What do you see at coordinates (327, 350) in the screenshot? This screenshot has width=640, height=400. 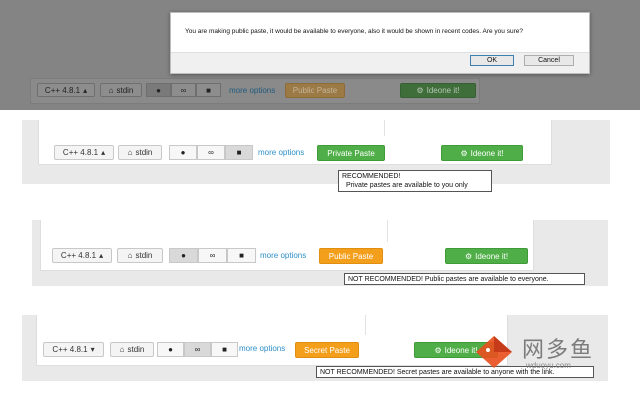 I see `paste-visibility-button: Secret Paste` at bounding box center [327, 350].